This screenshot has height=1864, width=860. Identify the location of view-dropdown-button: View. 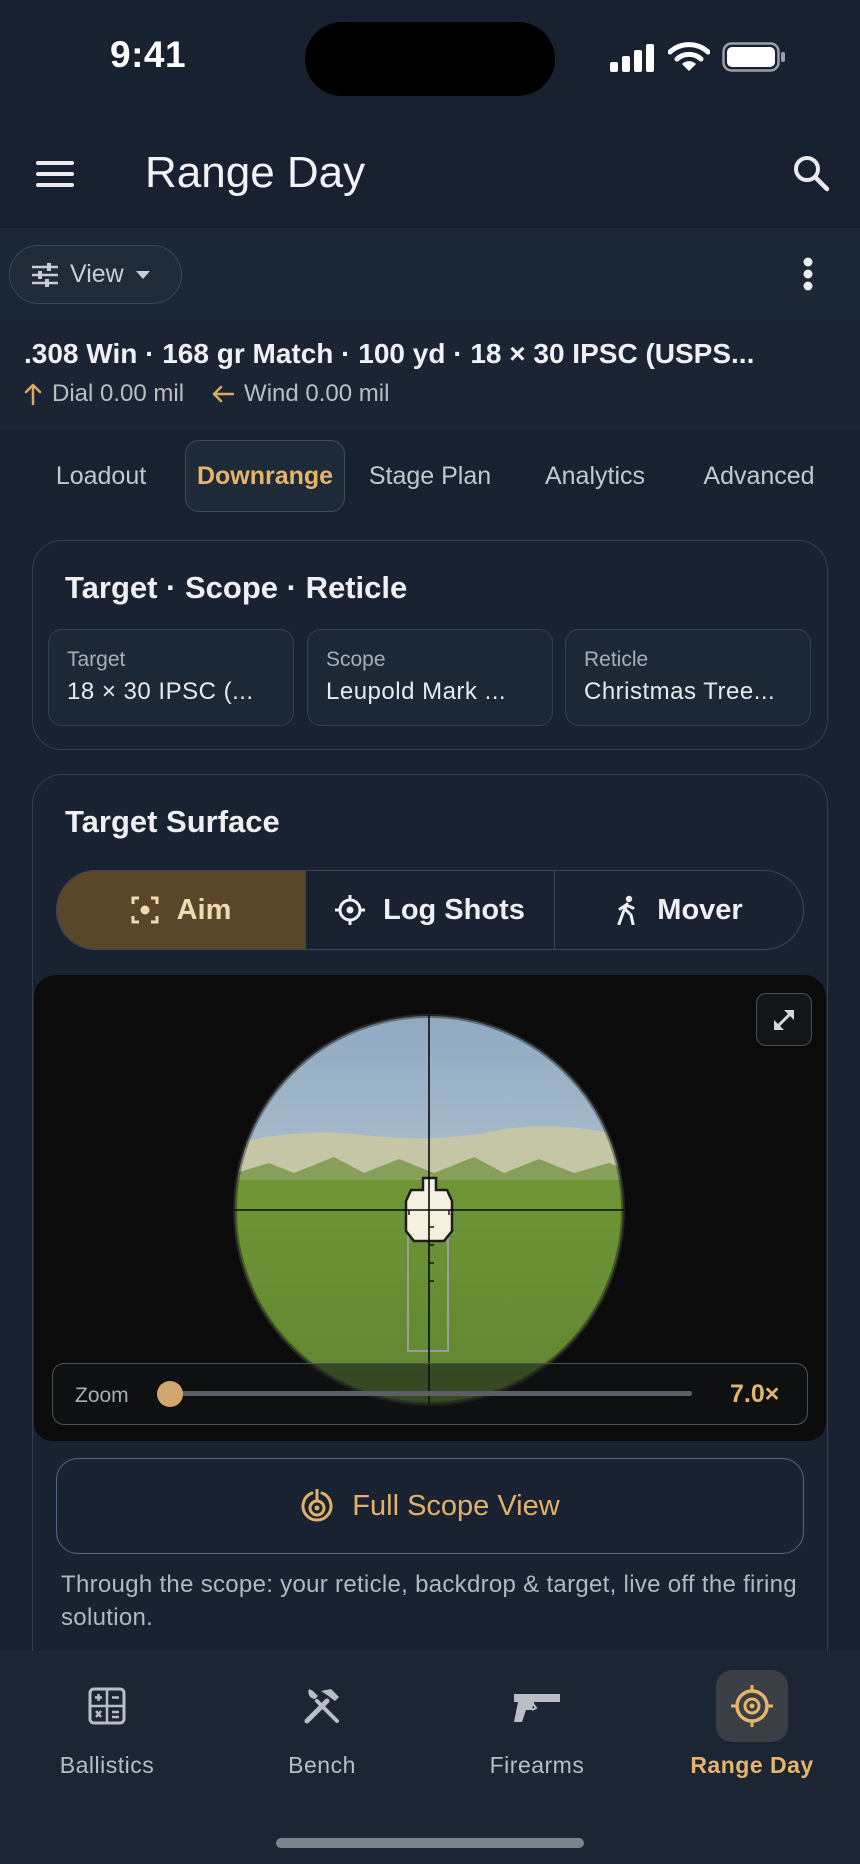
(95, 274).